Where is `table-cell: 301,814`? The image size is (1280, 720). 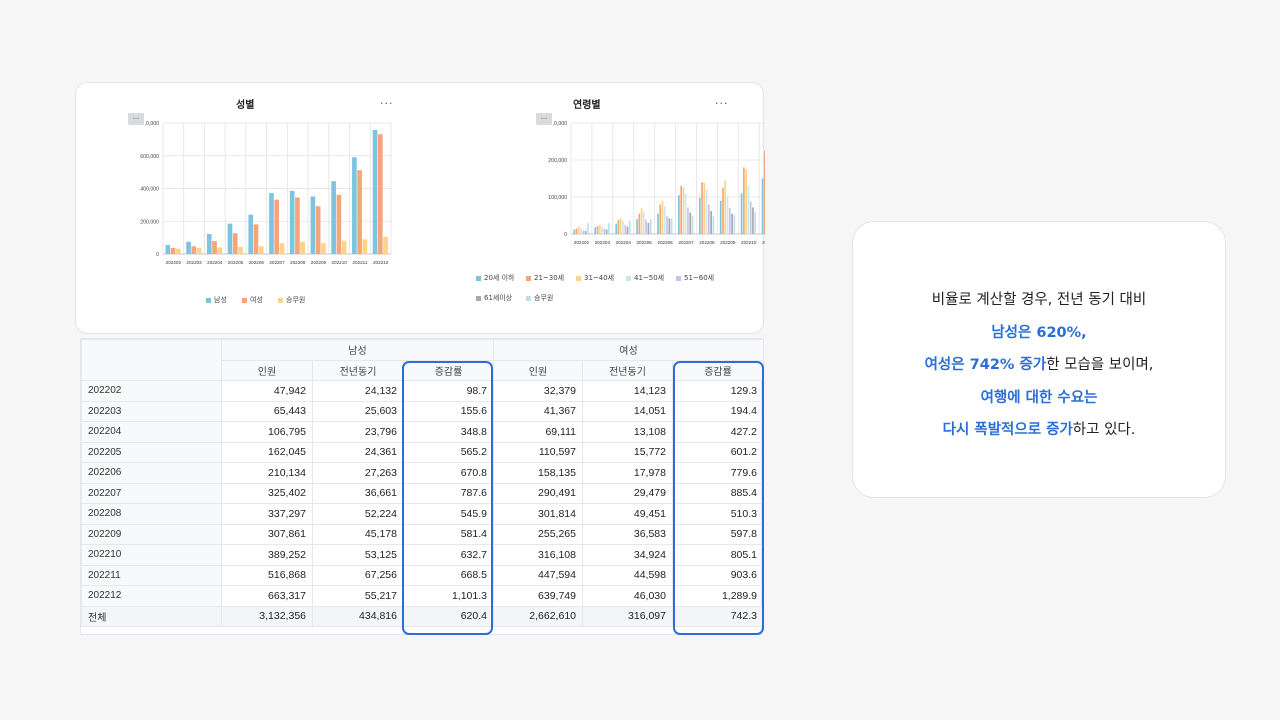
table-cell: 301,814 is located at coordinates (538, 514).